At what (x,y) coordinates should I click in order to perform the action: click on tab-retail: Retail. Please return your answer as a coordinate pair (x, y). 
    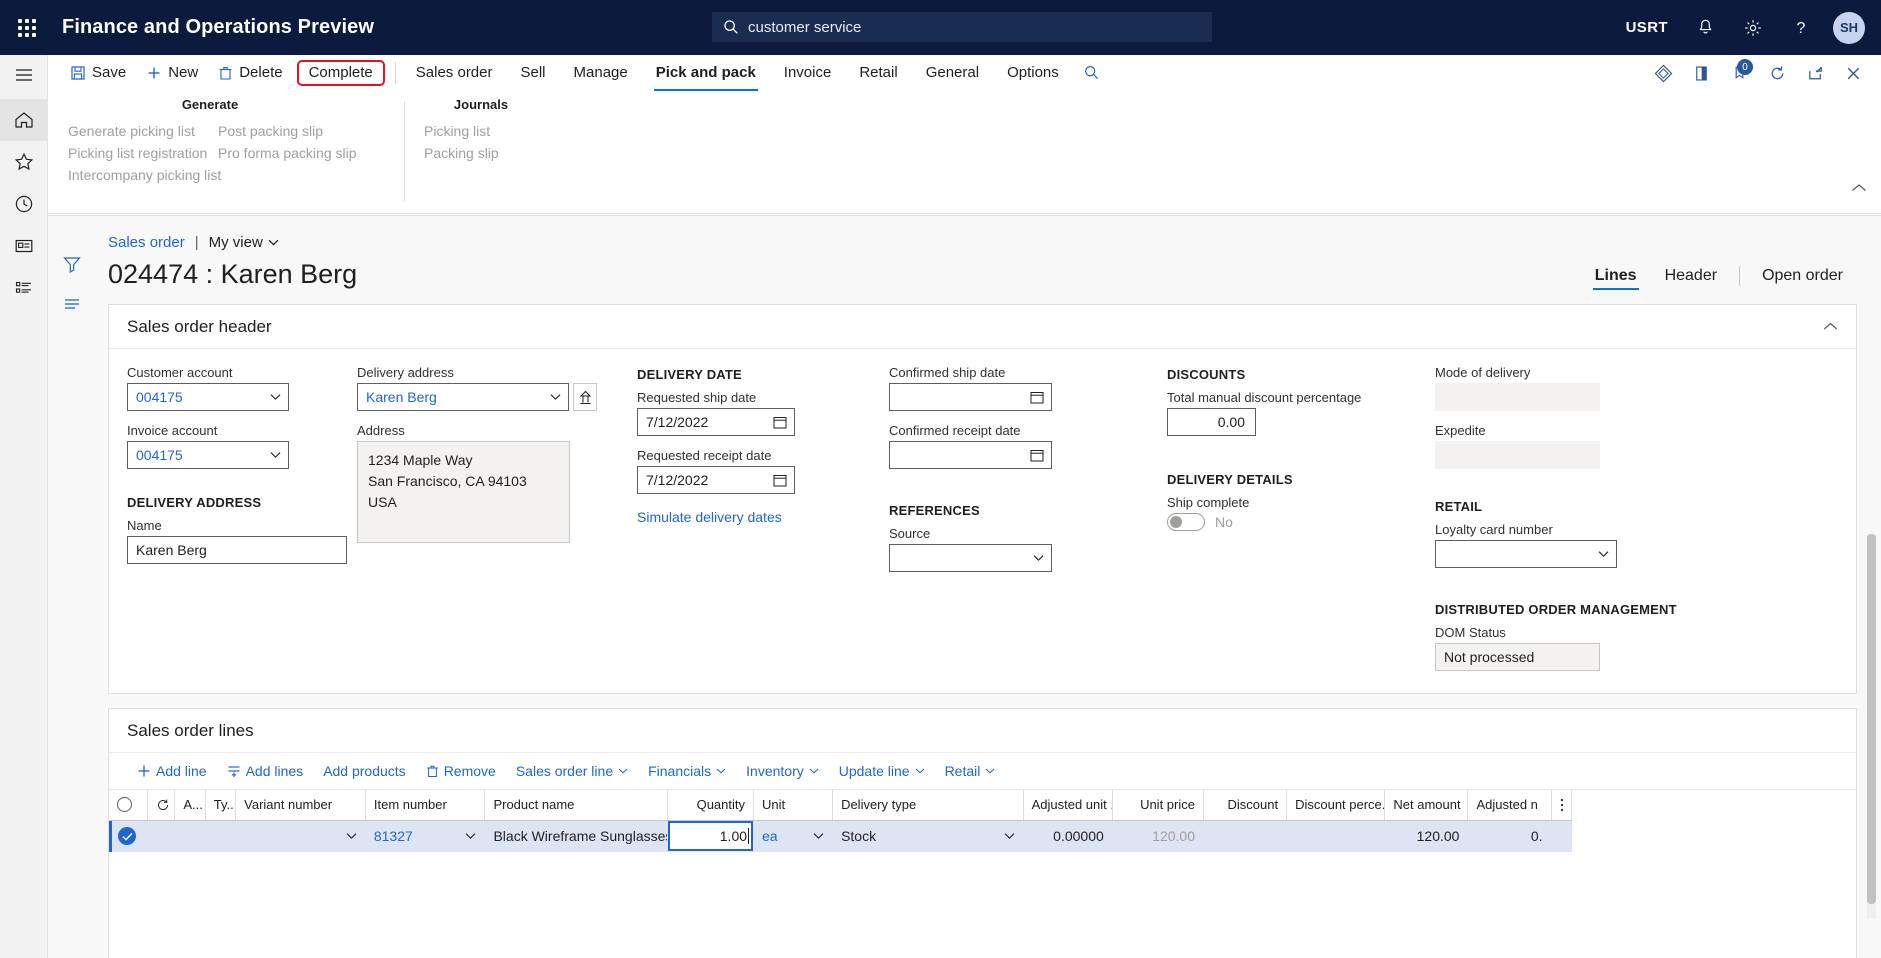
    Looking at the image, I should click on (878, 73).